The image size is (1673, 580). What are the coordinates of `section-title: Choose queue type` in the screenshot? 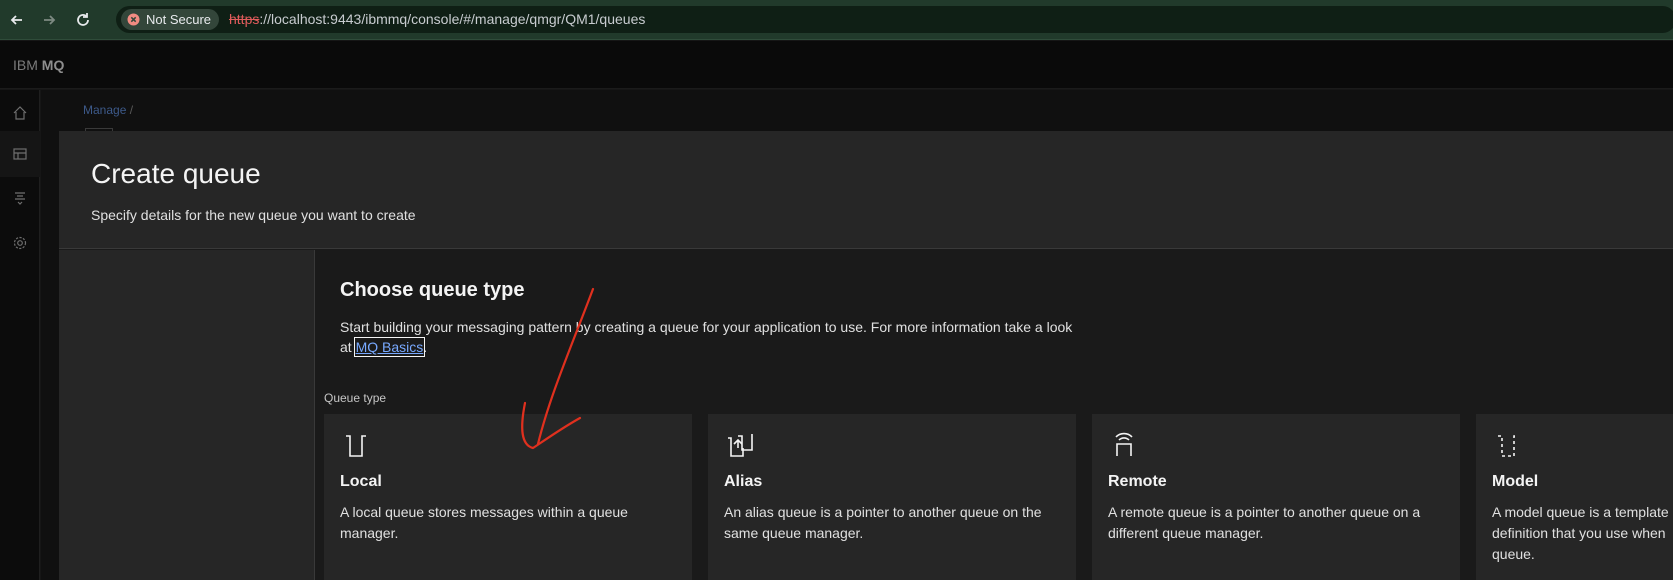 It's located at (432, 290).